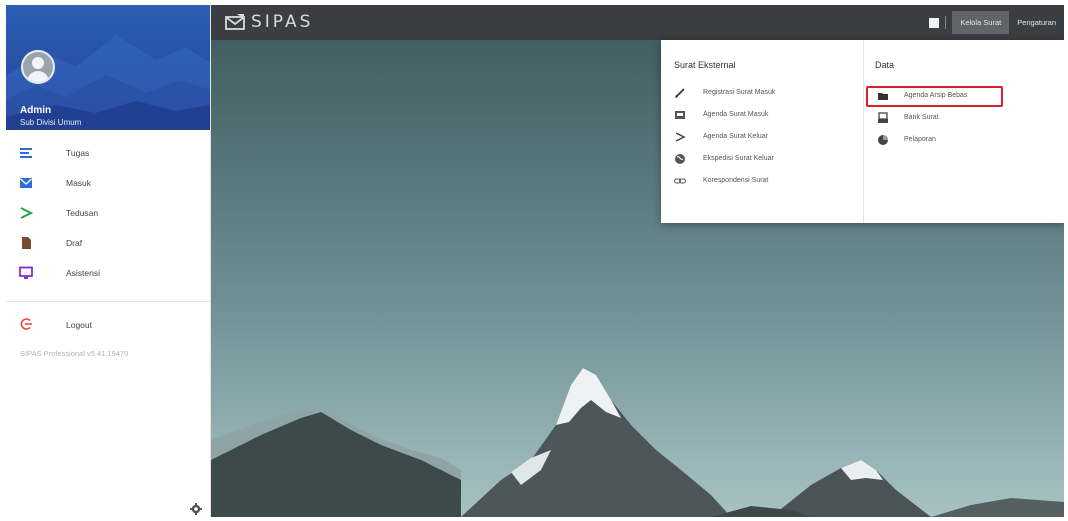 This screenshot has height=521, width=1068. Describe the element at coordinates (26, 153) in the screenshot. I see `list-icon` at that location.